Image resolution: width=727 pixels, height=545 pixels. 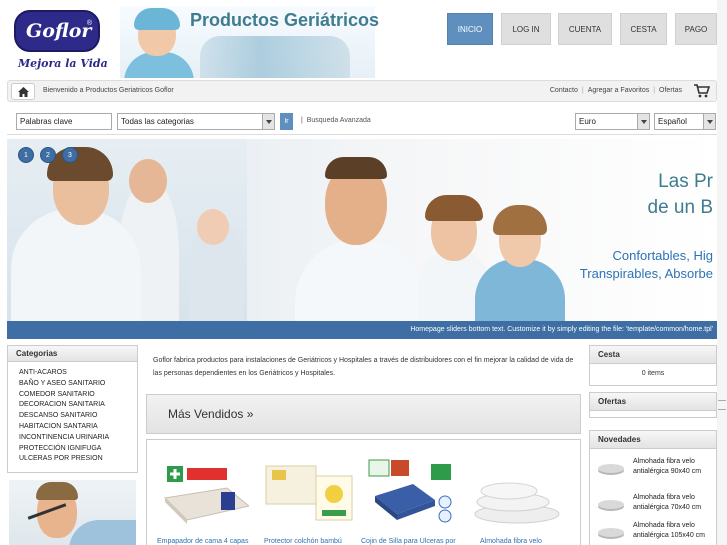 What do you see at coordinates (667, 471) in the screenshot?
I see `novedad-name-line: antialérgica 90x40 cm` at bounding box center [667, 471].